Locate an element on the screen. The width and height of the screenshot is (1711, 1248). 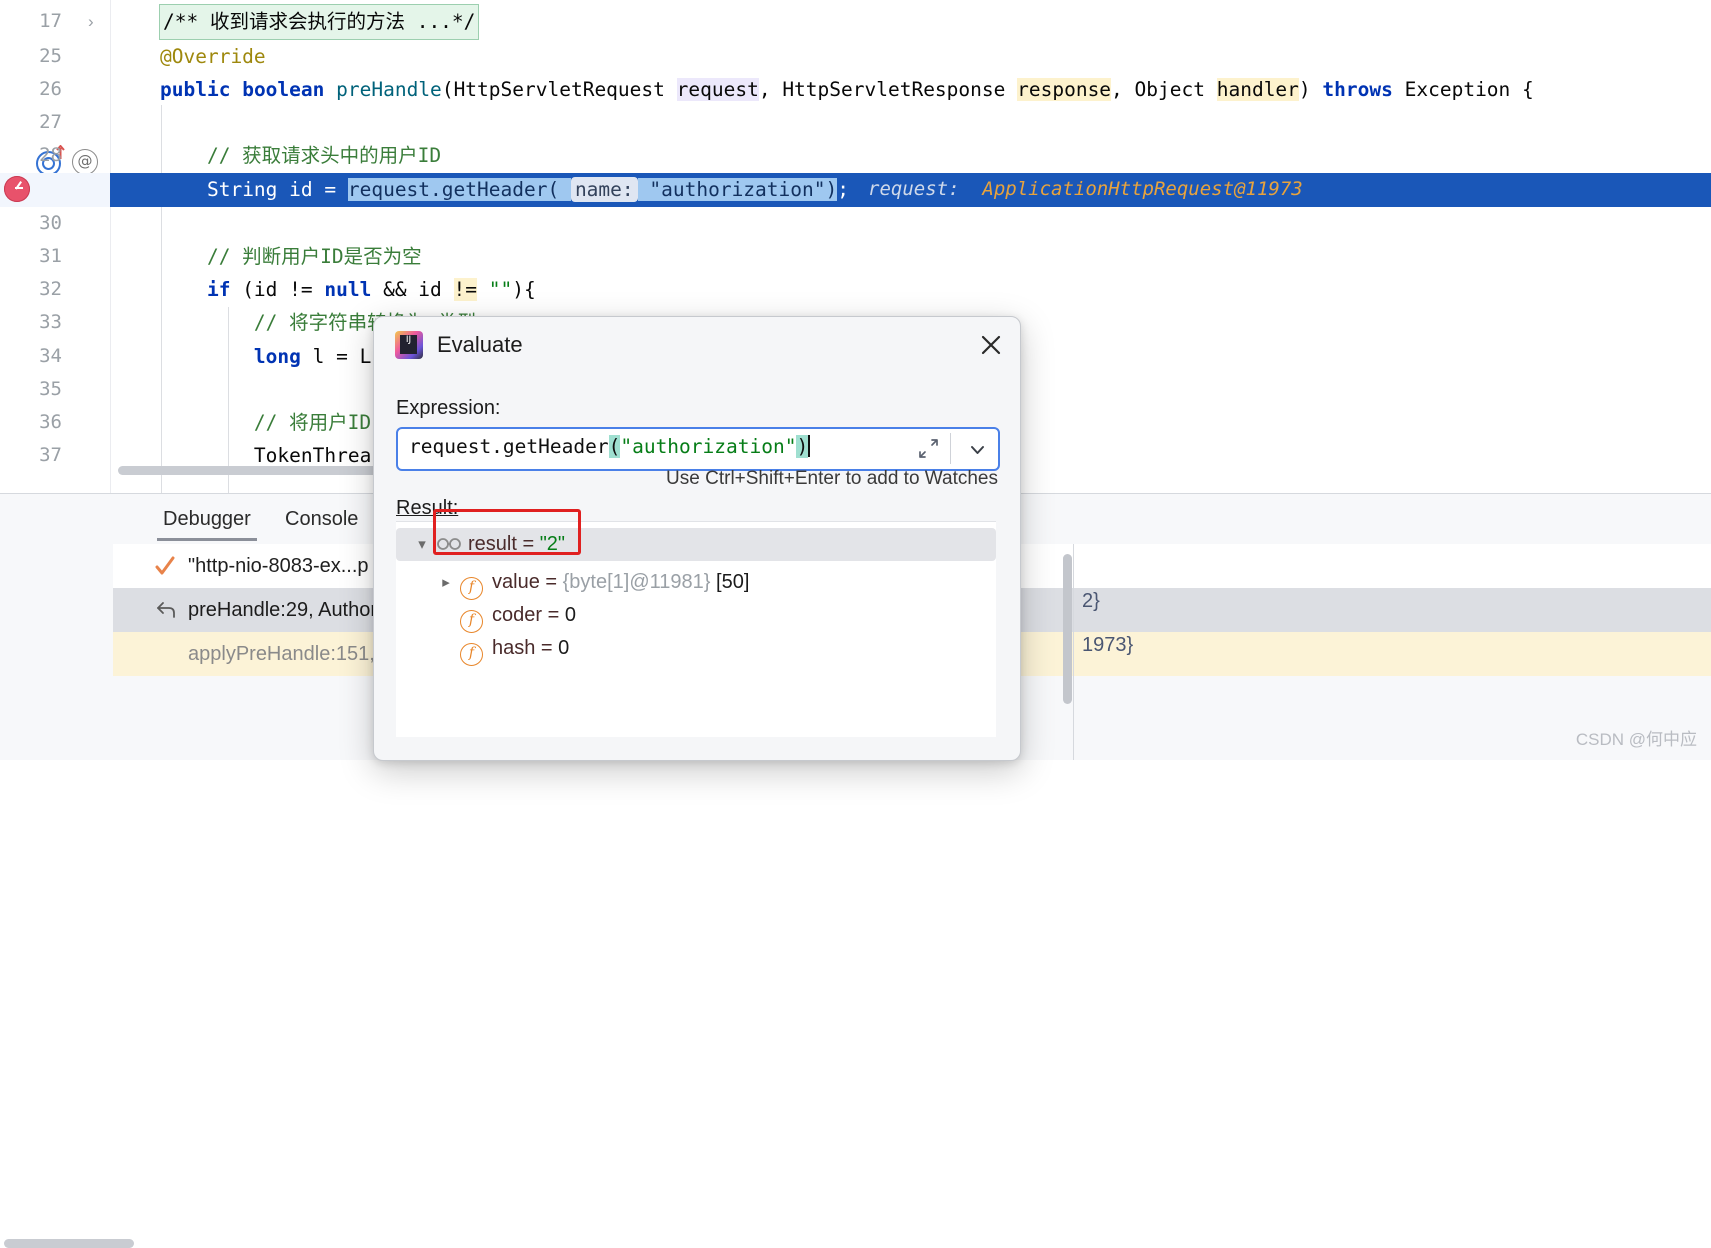
tree-node-value: ▸ f value = {byte[1]@11981} [50] is located at coordinates (696, 583).